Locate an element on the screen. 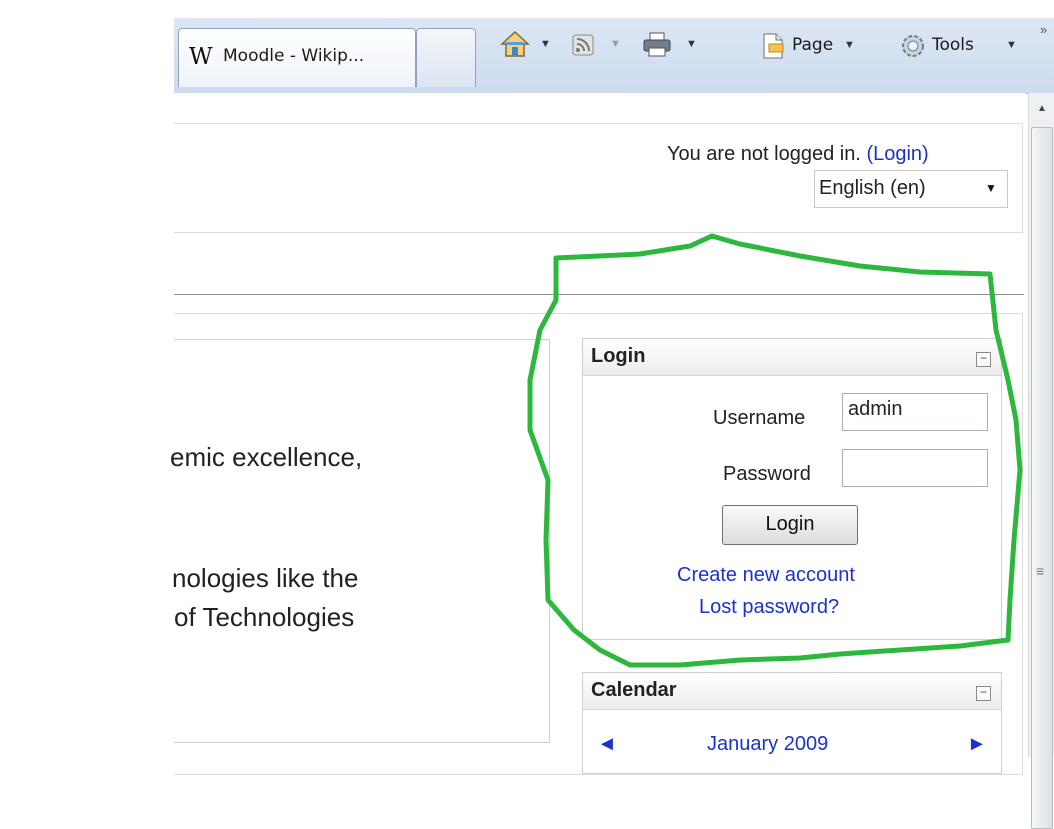  main-text-line-2: nologies like the is located at coordinates (265, 578).